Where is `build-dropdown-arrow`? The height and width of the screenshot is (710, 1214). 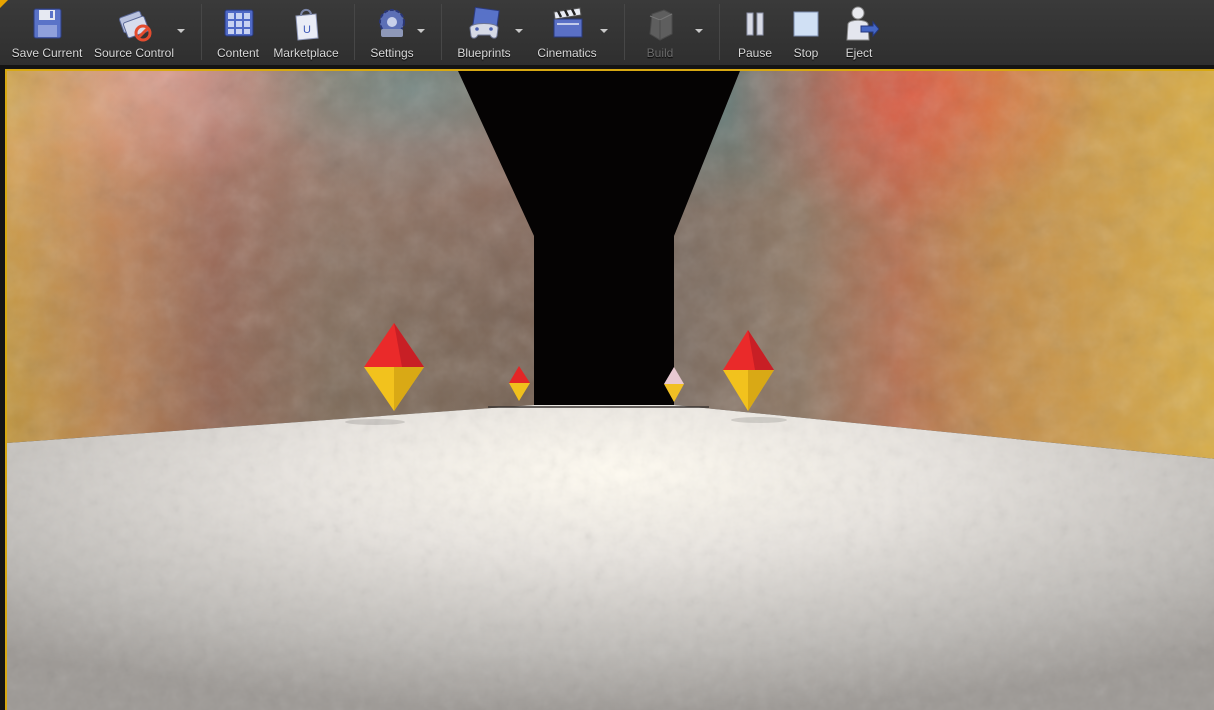 build-dropdown-arrow is located at coordinates (699, 31).